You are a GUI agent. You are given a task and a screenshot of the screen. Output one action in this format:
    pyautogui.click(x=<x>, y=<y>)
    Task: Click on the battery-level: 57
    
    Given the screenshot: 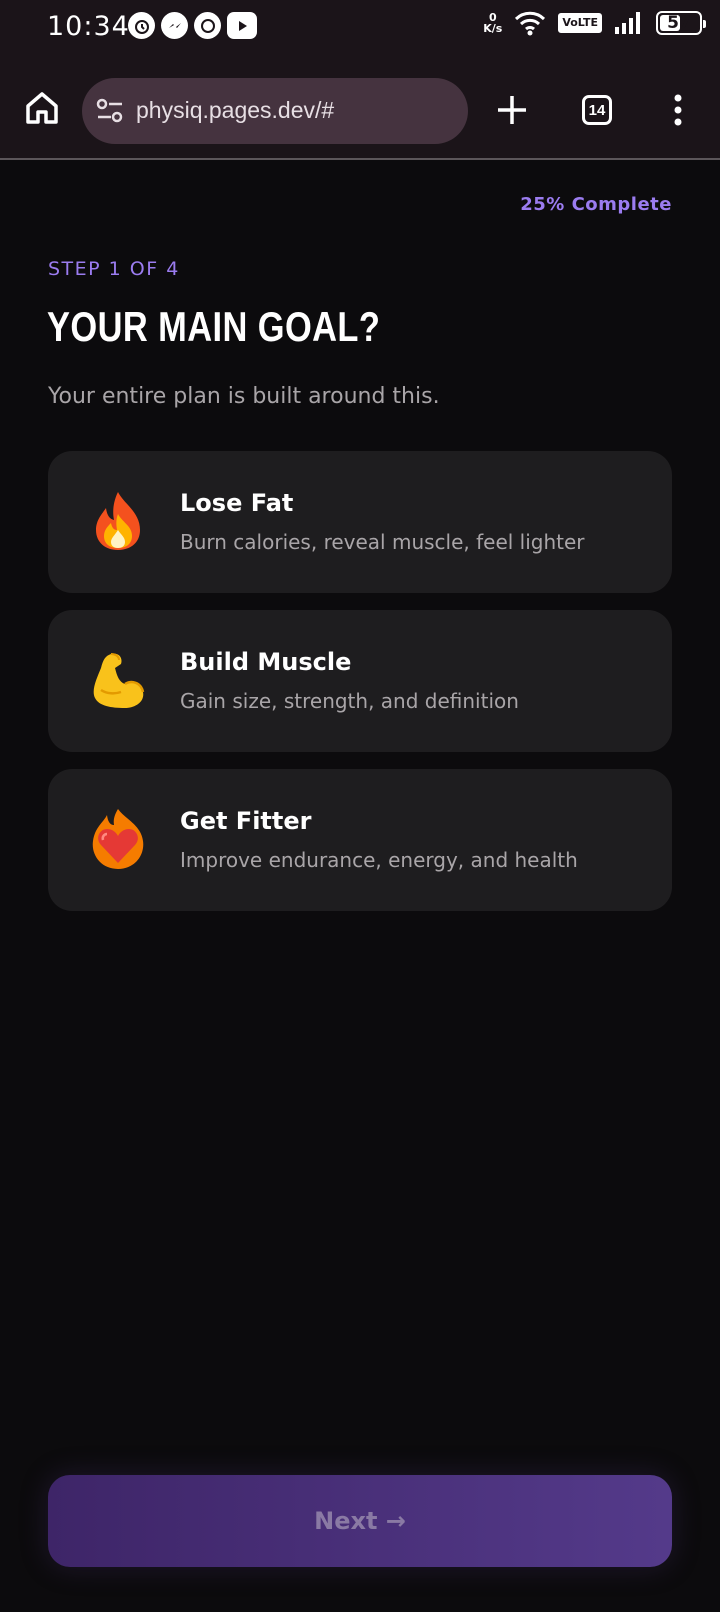 What is the action you would take?
    pyautogui.click(x=679, y=23)
    